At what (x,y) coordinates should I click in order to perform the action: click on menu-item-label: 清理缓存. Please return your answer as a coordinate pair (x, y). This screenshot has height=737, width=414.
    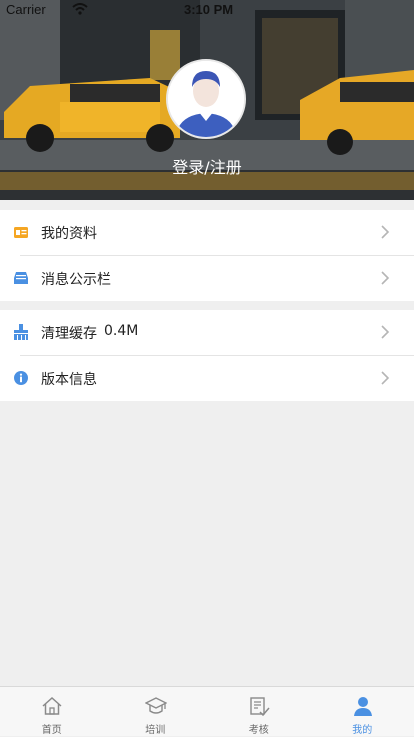
    Looking at the image, I should click on (69, 333).